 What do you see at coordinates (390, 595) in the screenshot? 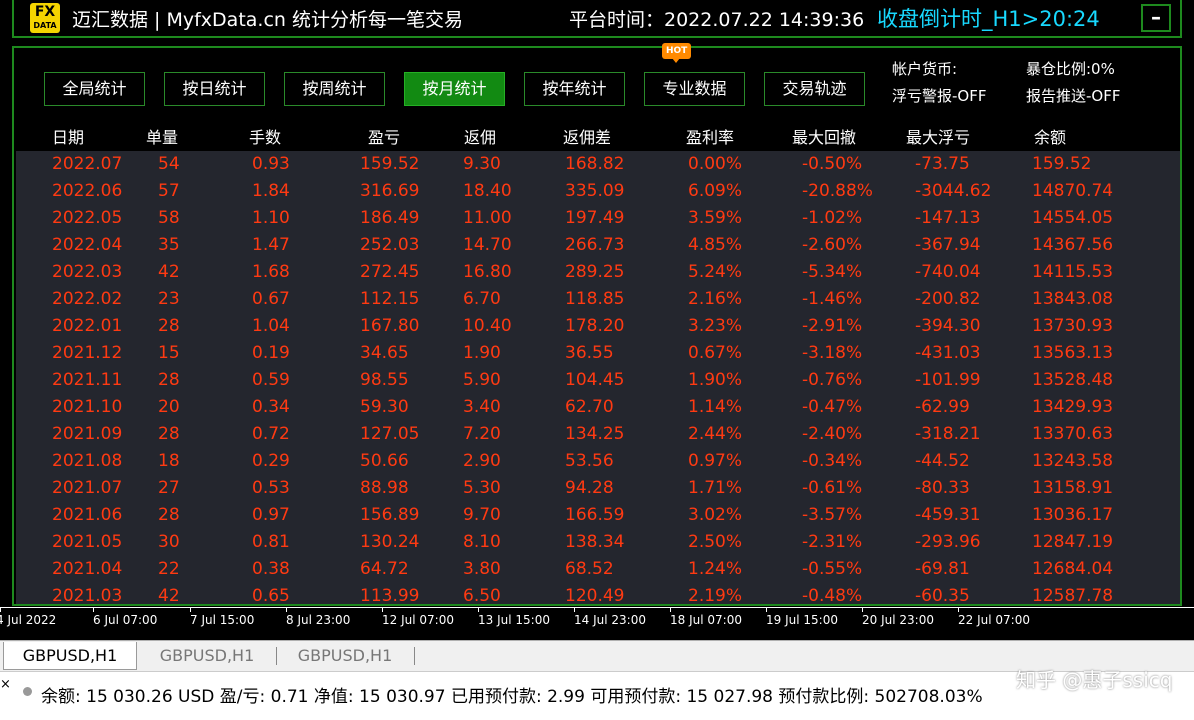
I see `cell-profit: 113.99` at bounding box center [390, 595].